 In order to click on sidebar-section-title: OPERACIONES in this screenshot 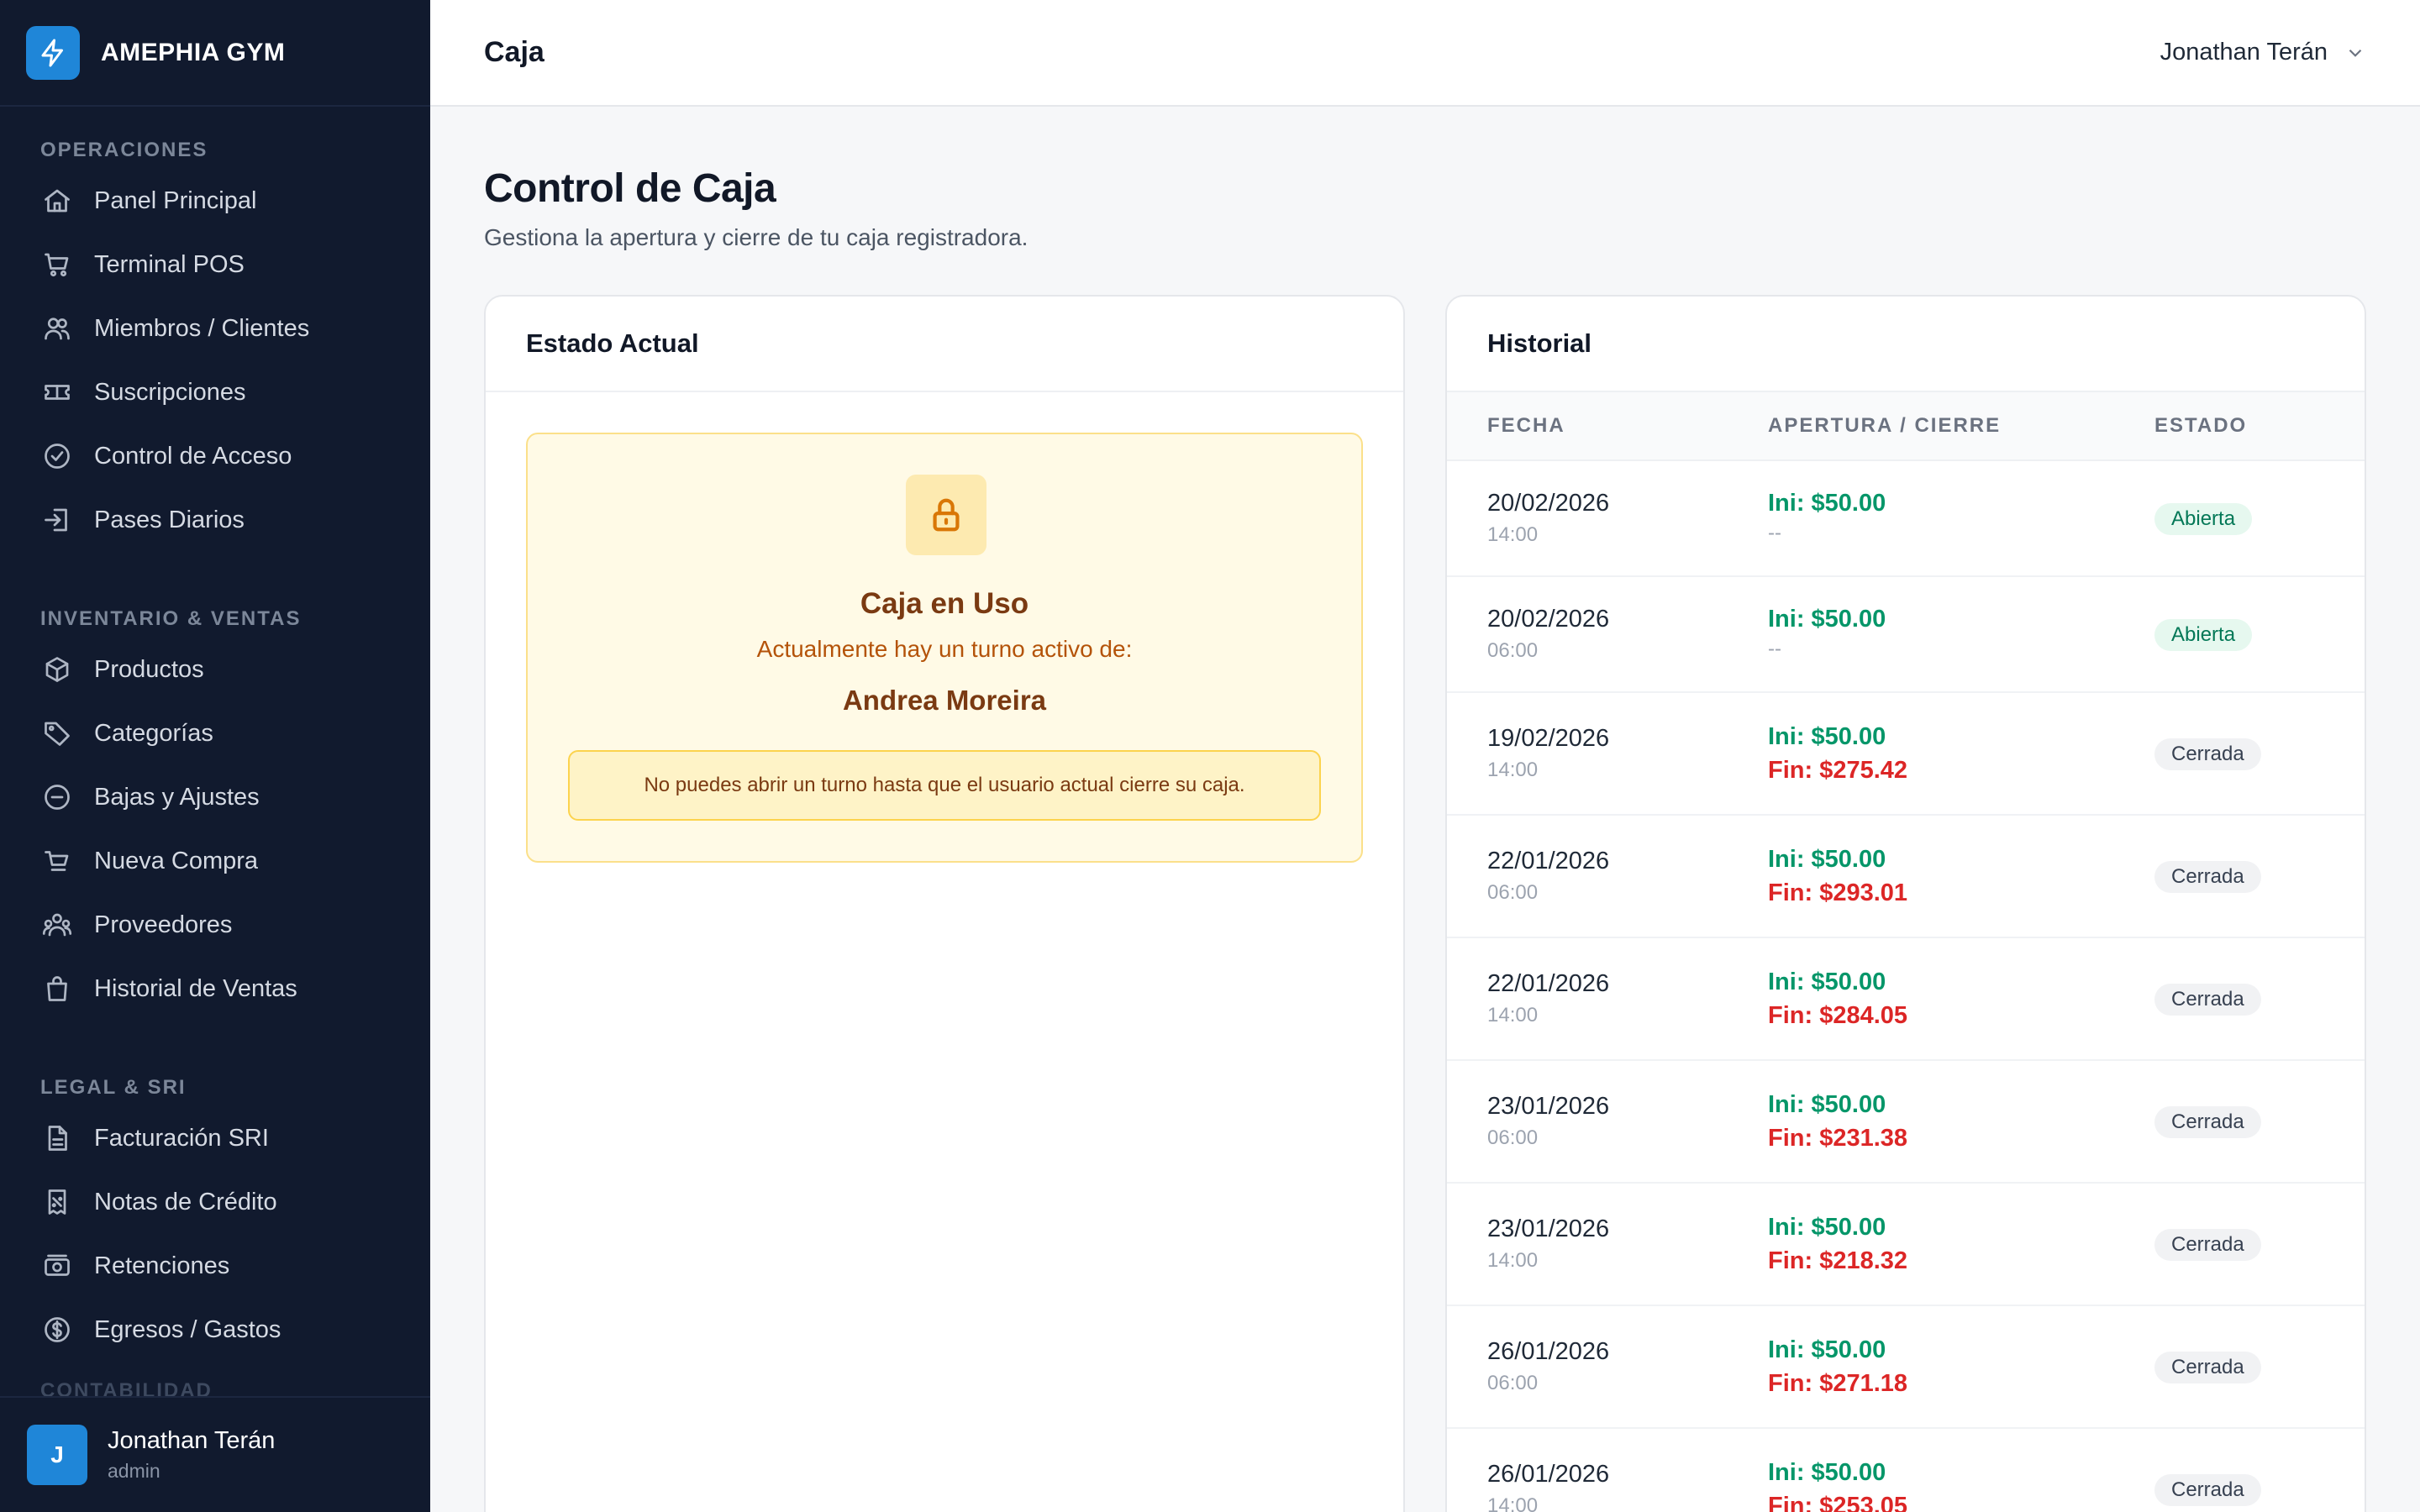, I will do `click(124, 150)`.